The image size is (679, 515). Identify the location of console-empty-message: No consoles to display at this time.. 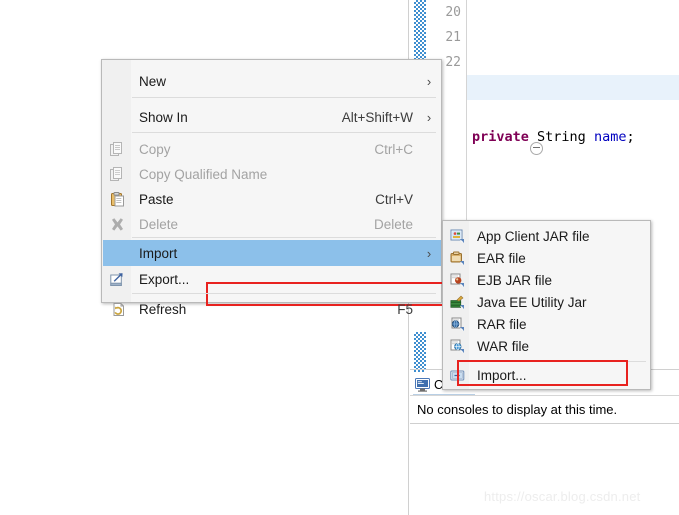
(517, 409).